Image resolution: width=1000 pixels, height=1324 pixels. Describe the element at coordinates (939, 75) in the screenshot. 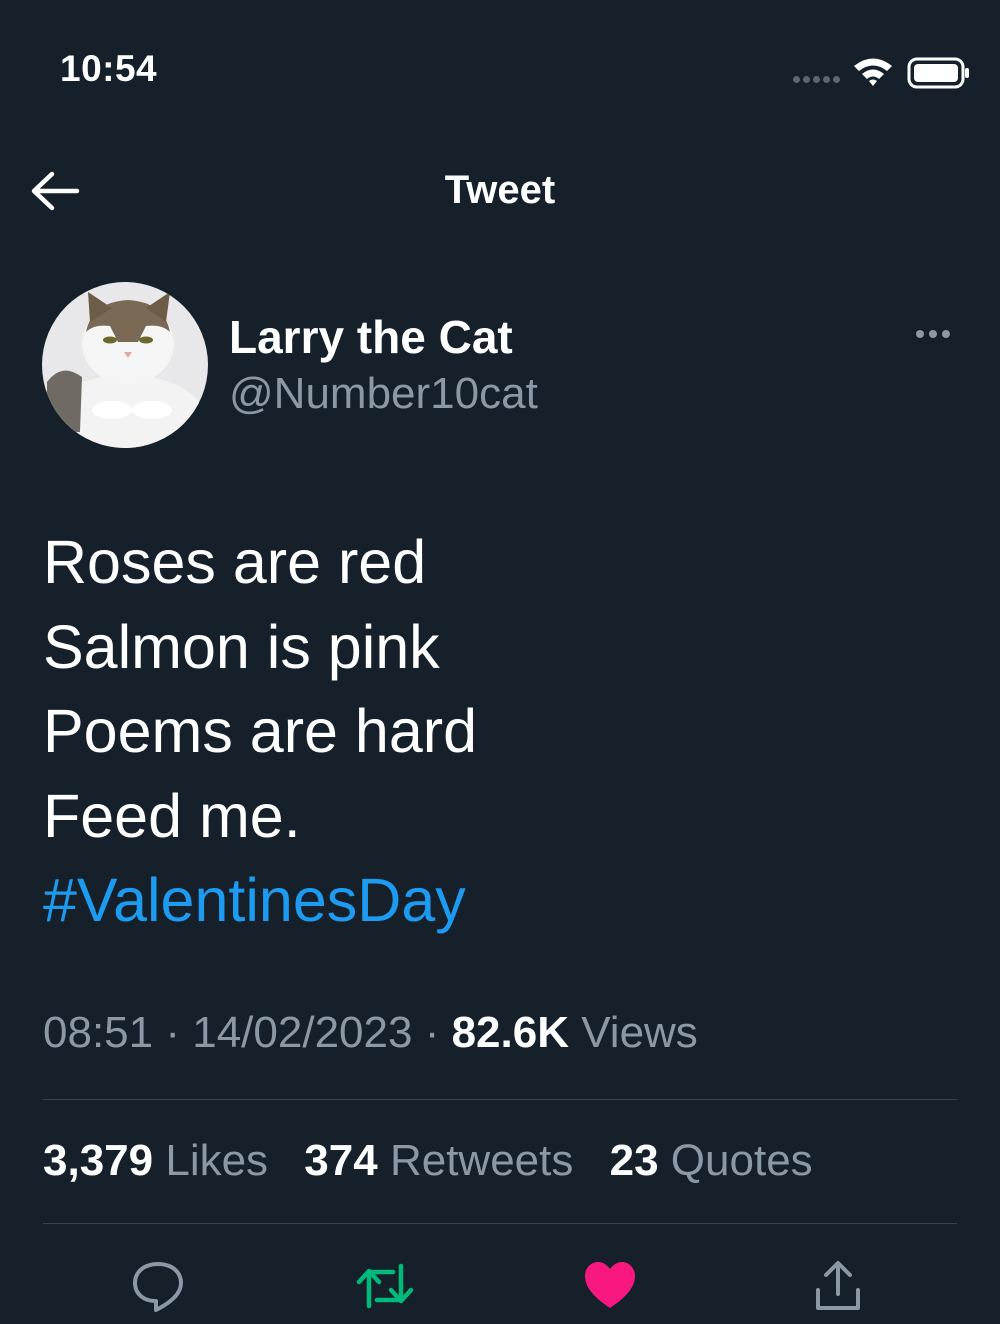

I see `battery-icon` at that location.